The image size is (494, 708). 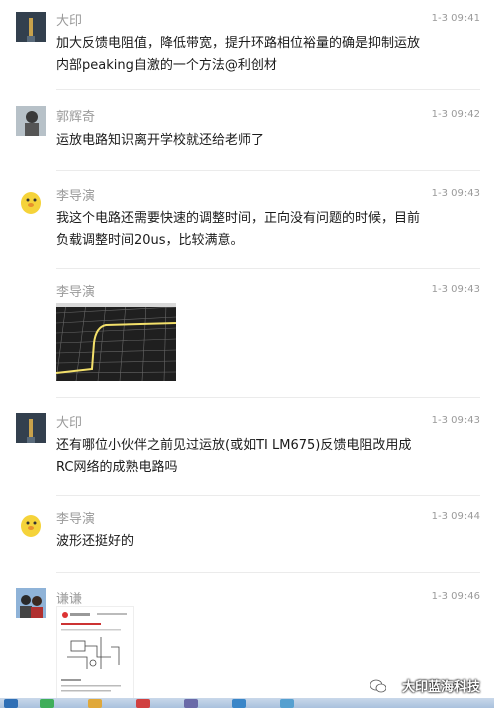 What do you see at coordinates (455, 114) in the screenshot?
I see `timestamp: 1-3 09:42` at bounding box center [455, 114].